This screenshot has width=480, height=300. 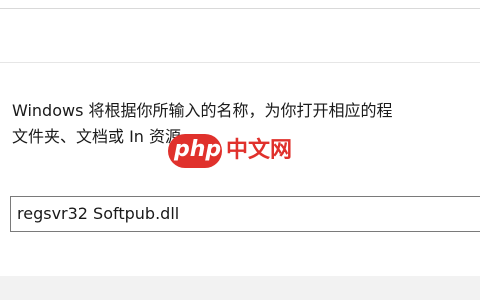 I want to click on watermark-php-text: php, so click(x=198, y=149).